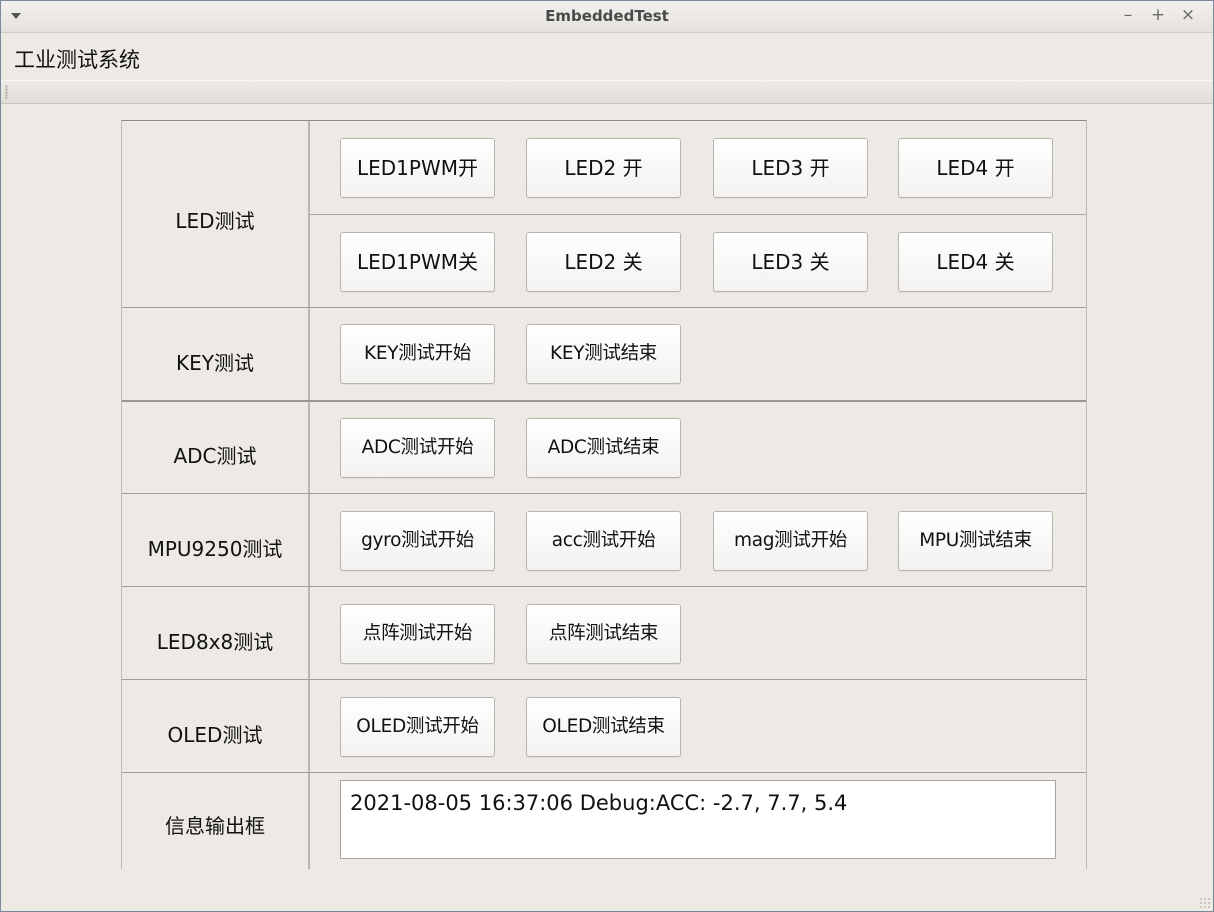 The image size is (1214, 912). I want to click on led1-pwm-on-button: LED1PWM开, so click(417, 168).